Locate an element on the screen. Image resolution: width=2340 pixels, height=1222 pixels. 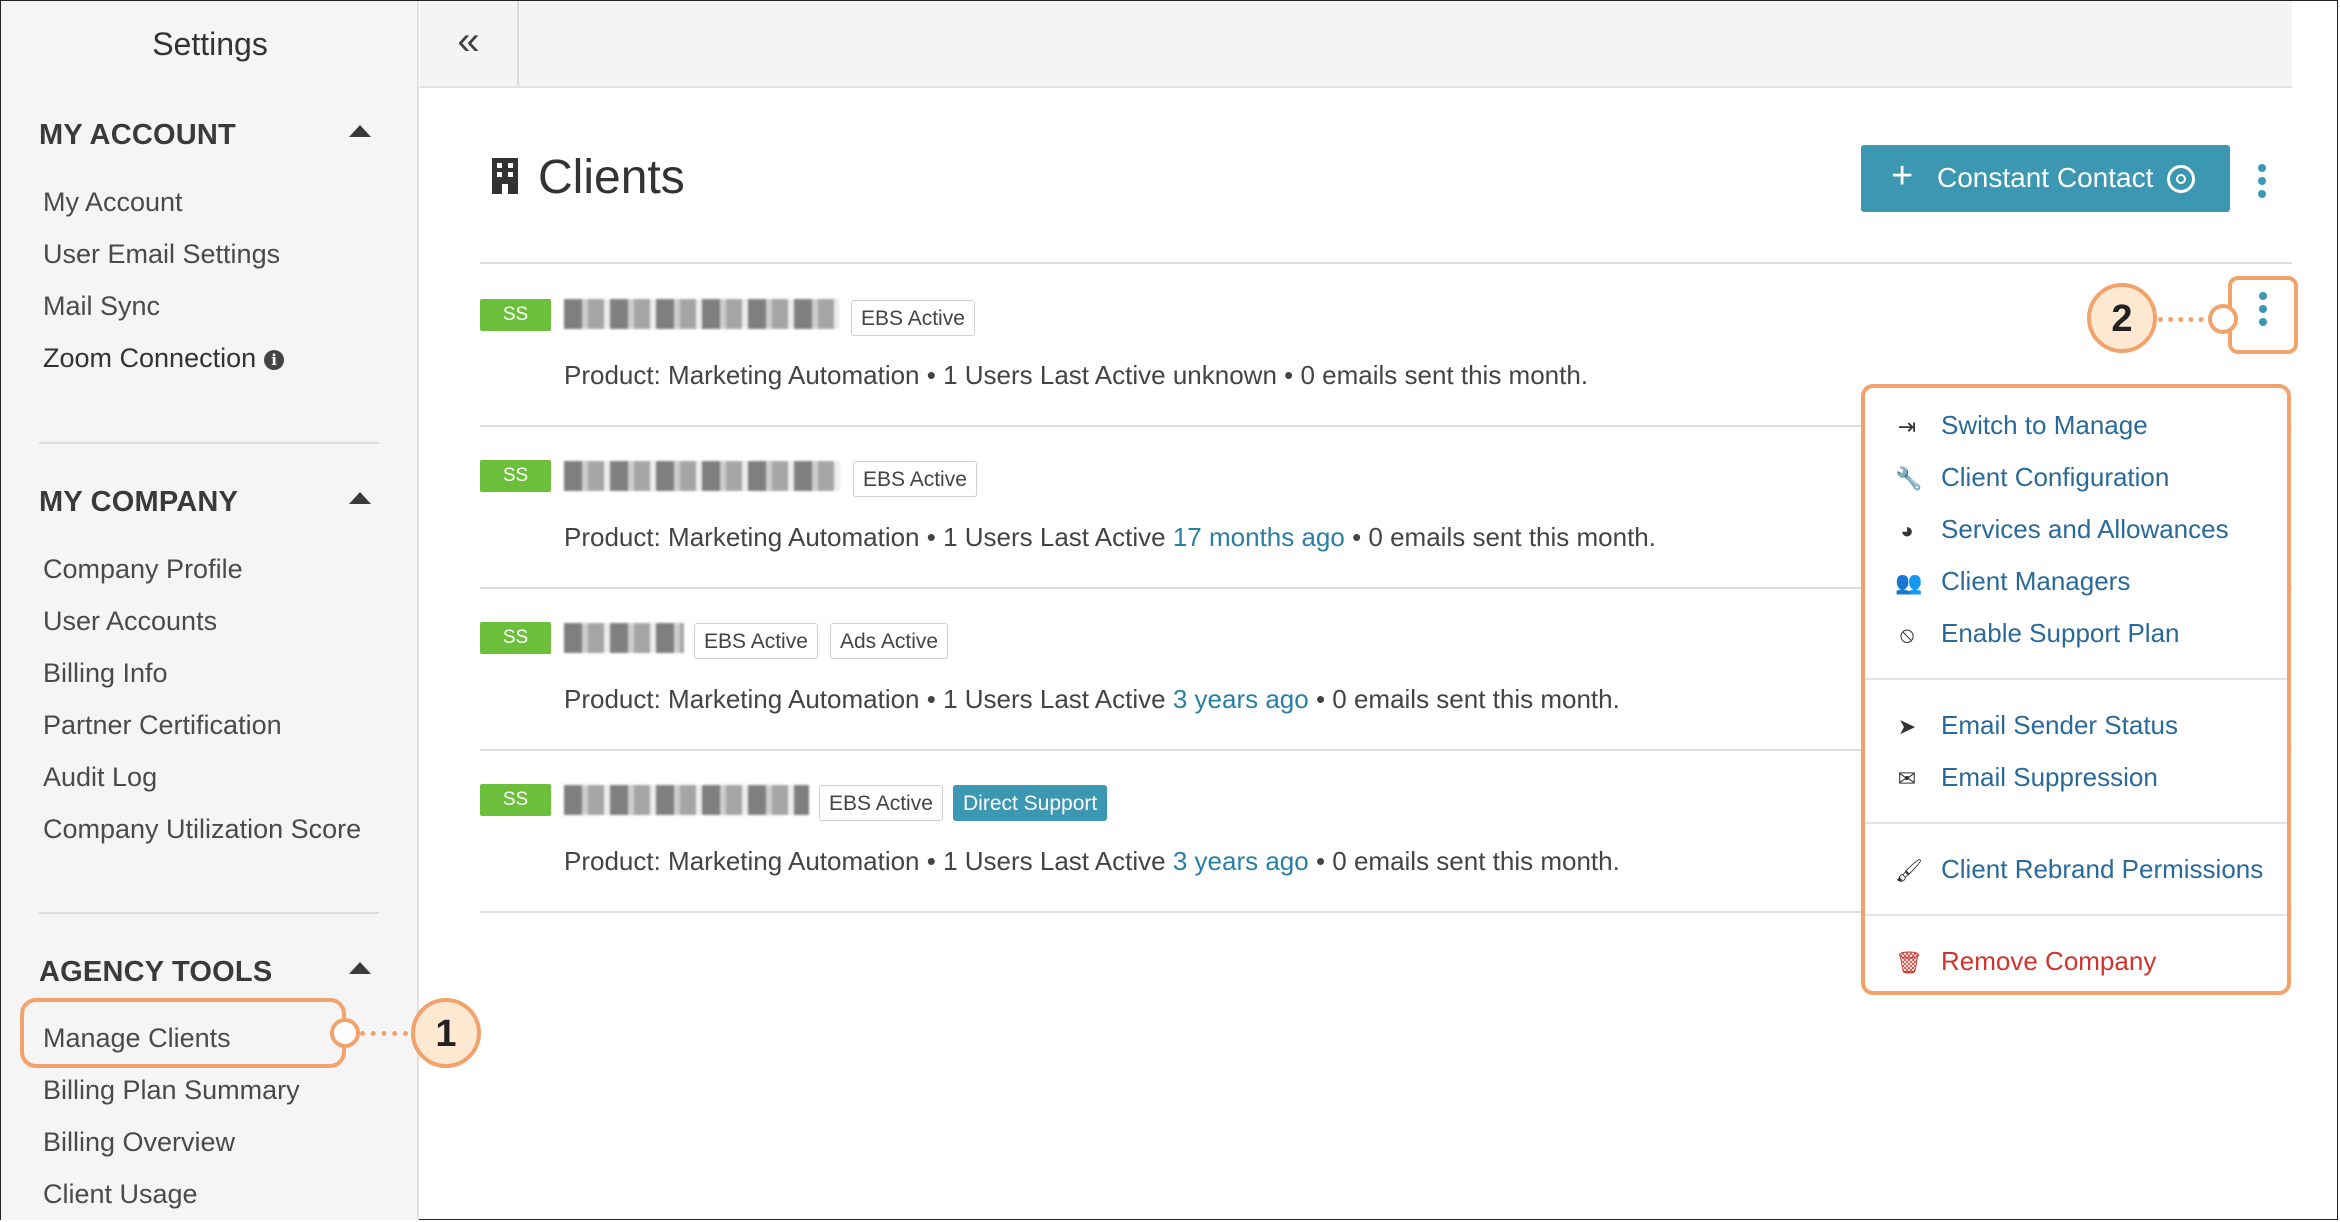
sign-in-icon: ⇥ is located at coordinates (1907, 426).